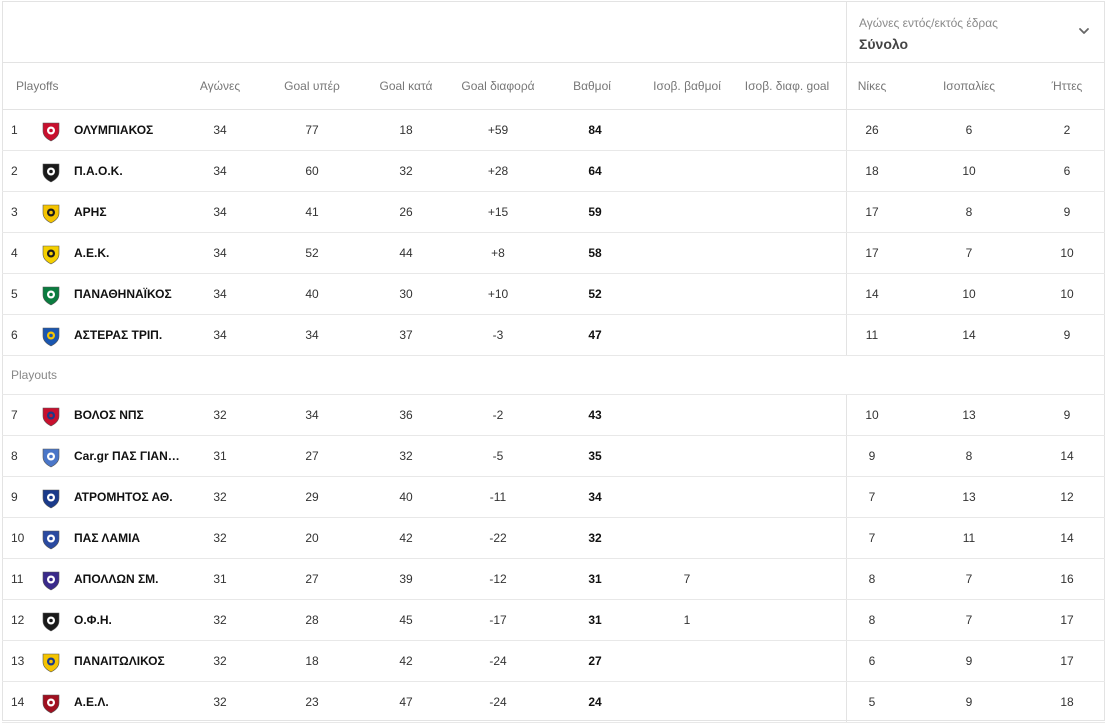 This screenshot has height=723, width=1107. I want to click on position-cell: 10, so click(18, 538).